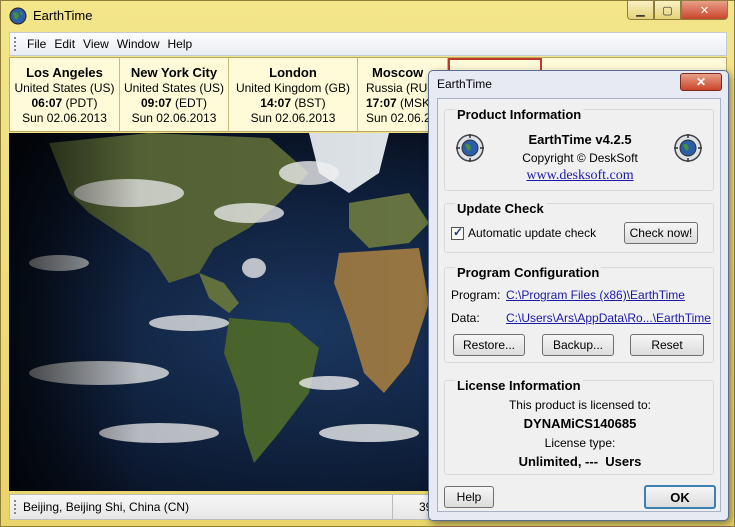 The width and height of the screenshot is (735, 527). What do you see at coordinates (293, 103) in the screenshot?
I see `city-time: 14:07 (BST)` at bounding box center [293, 103].